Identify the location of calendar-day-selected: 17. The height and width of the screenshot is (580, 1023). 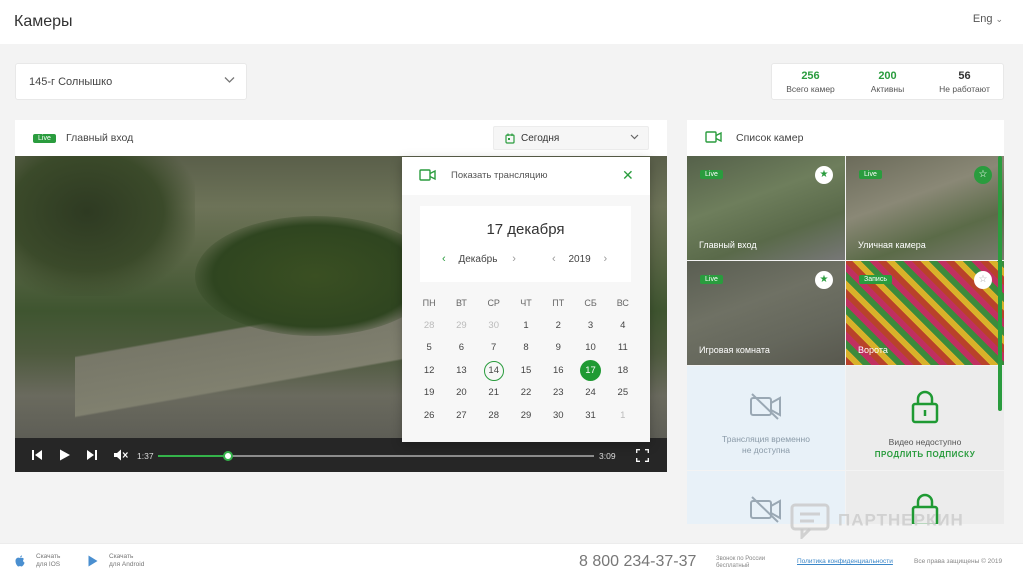
(590, 371).